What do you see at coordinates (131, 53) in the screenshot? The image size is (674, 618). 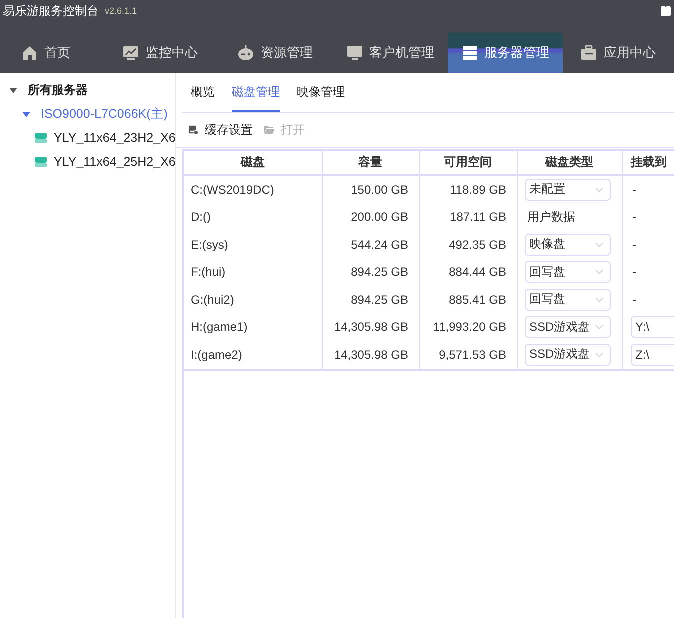 I see `monitor-chart-icon` at bounding box center [131, 53].